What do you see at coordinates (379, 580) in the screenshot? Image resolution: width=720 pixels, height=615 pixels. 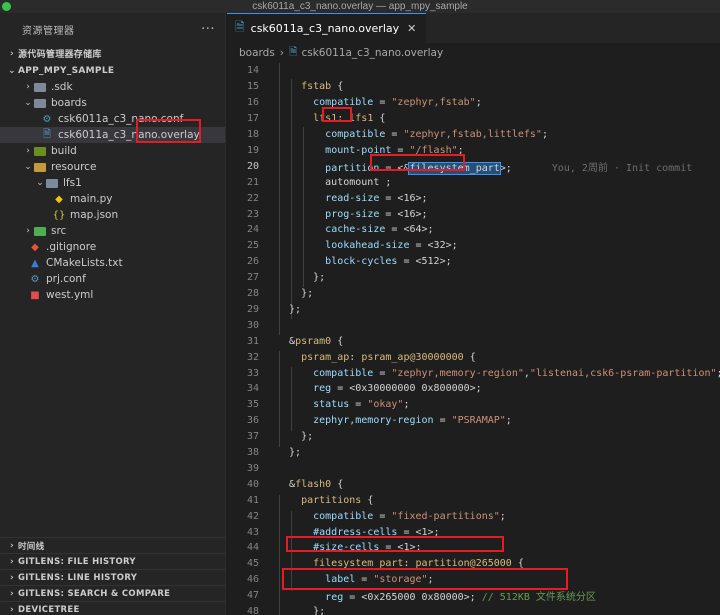 I see `line-text: label = "storage";` at bounding box center [379, 580].